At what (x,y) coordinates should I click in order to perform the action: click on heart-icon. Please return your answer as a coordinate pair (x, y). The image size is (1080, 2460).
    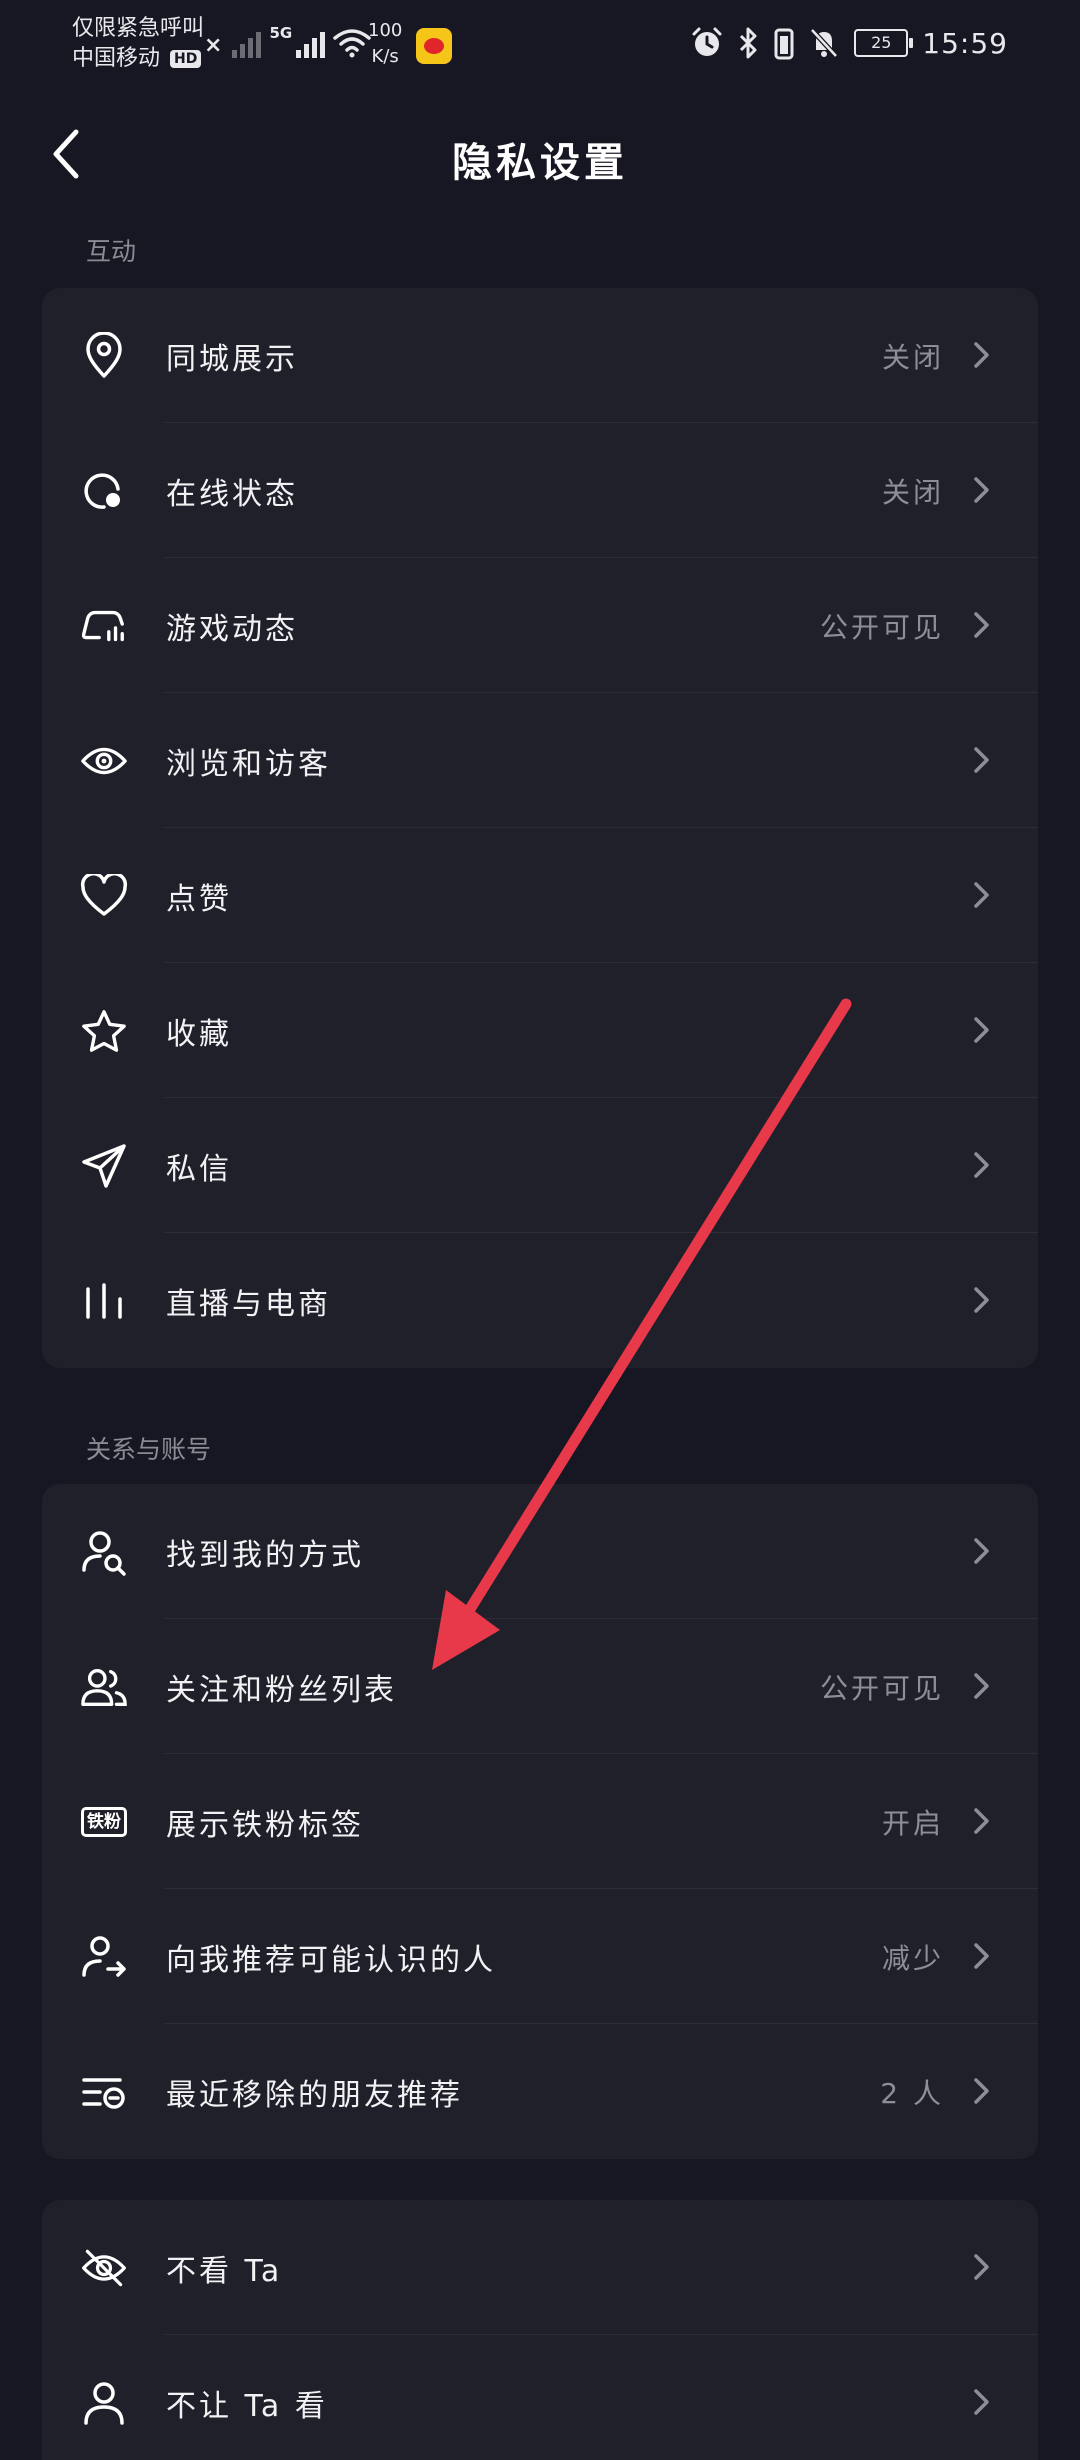
    Looking at the image, I should click on (104, 896).